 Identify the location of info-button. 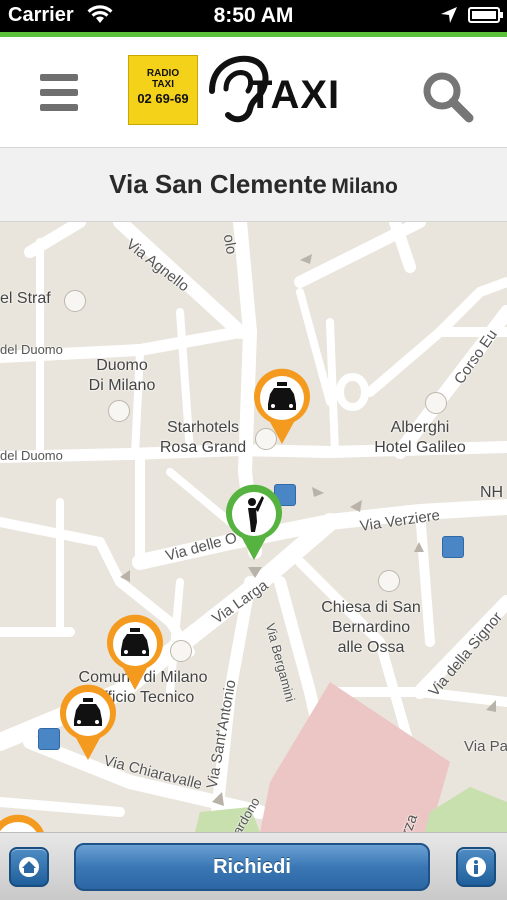
(476, 867).